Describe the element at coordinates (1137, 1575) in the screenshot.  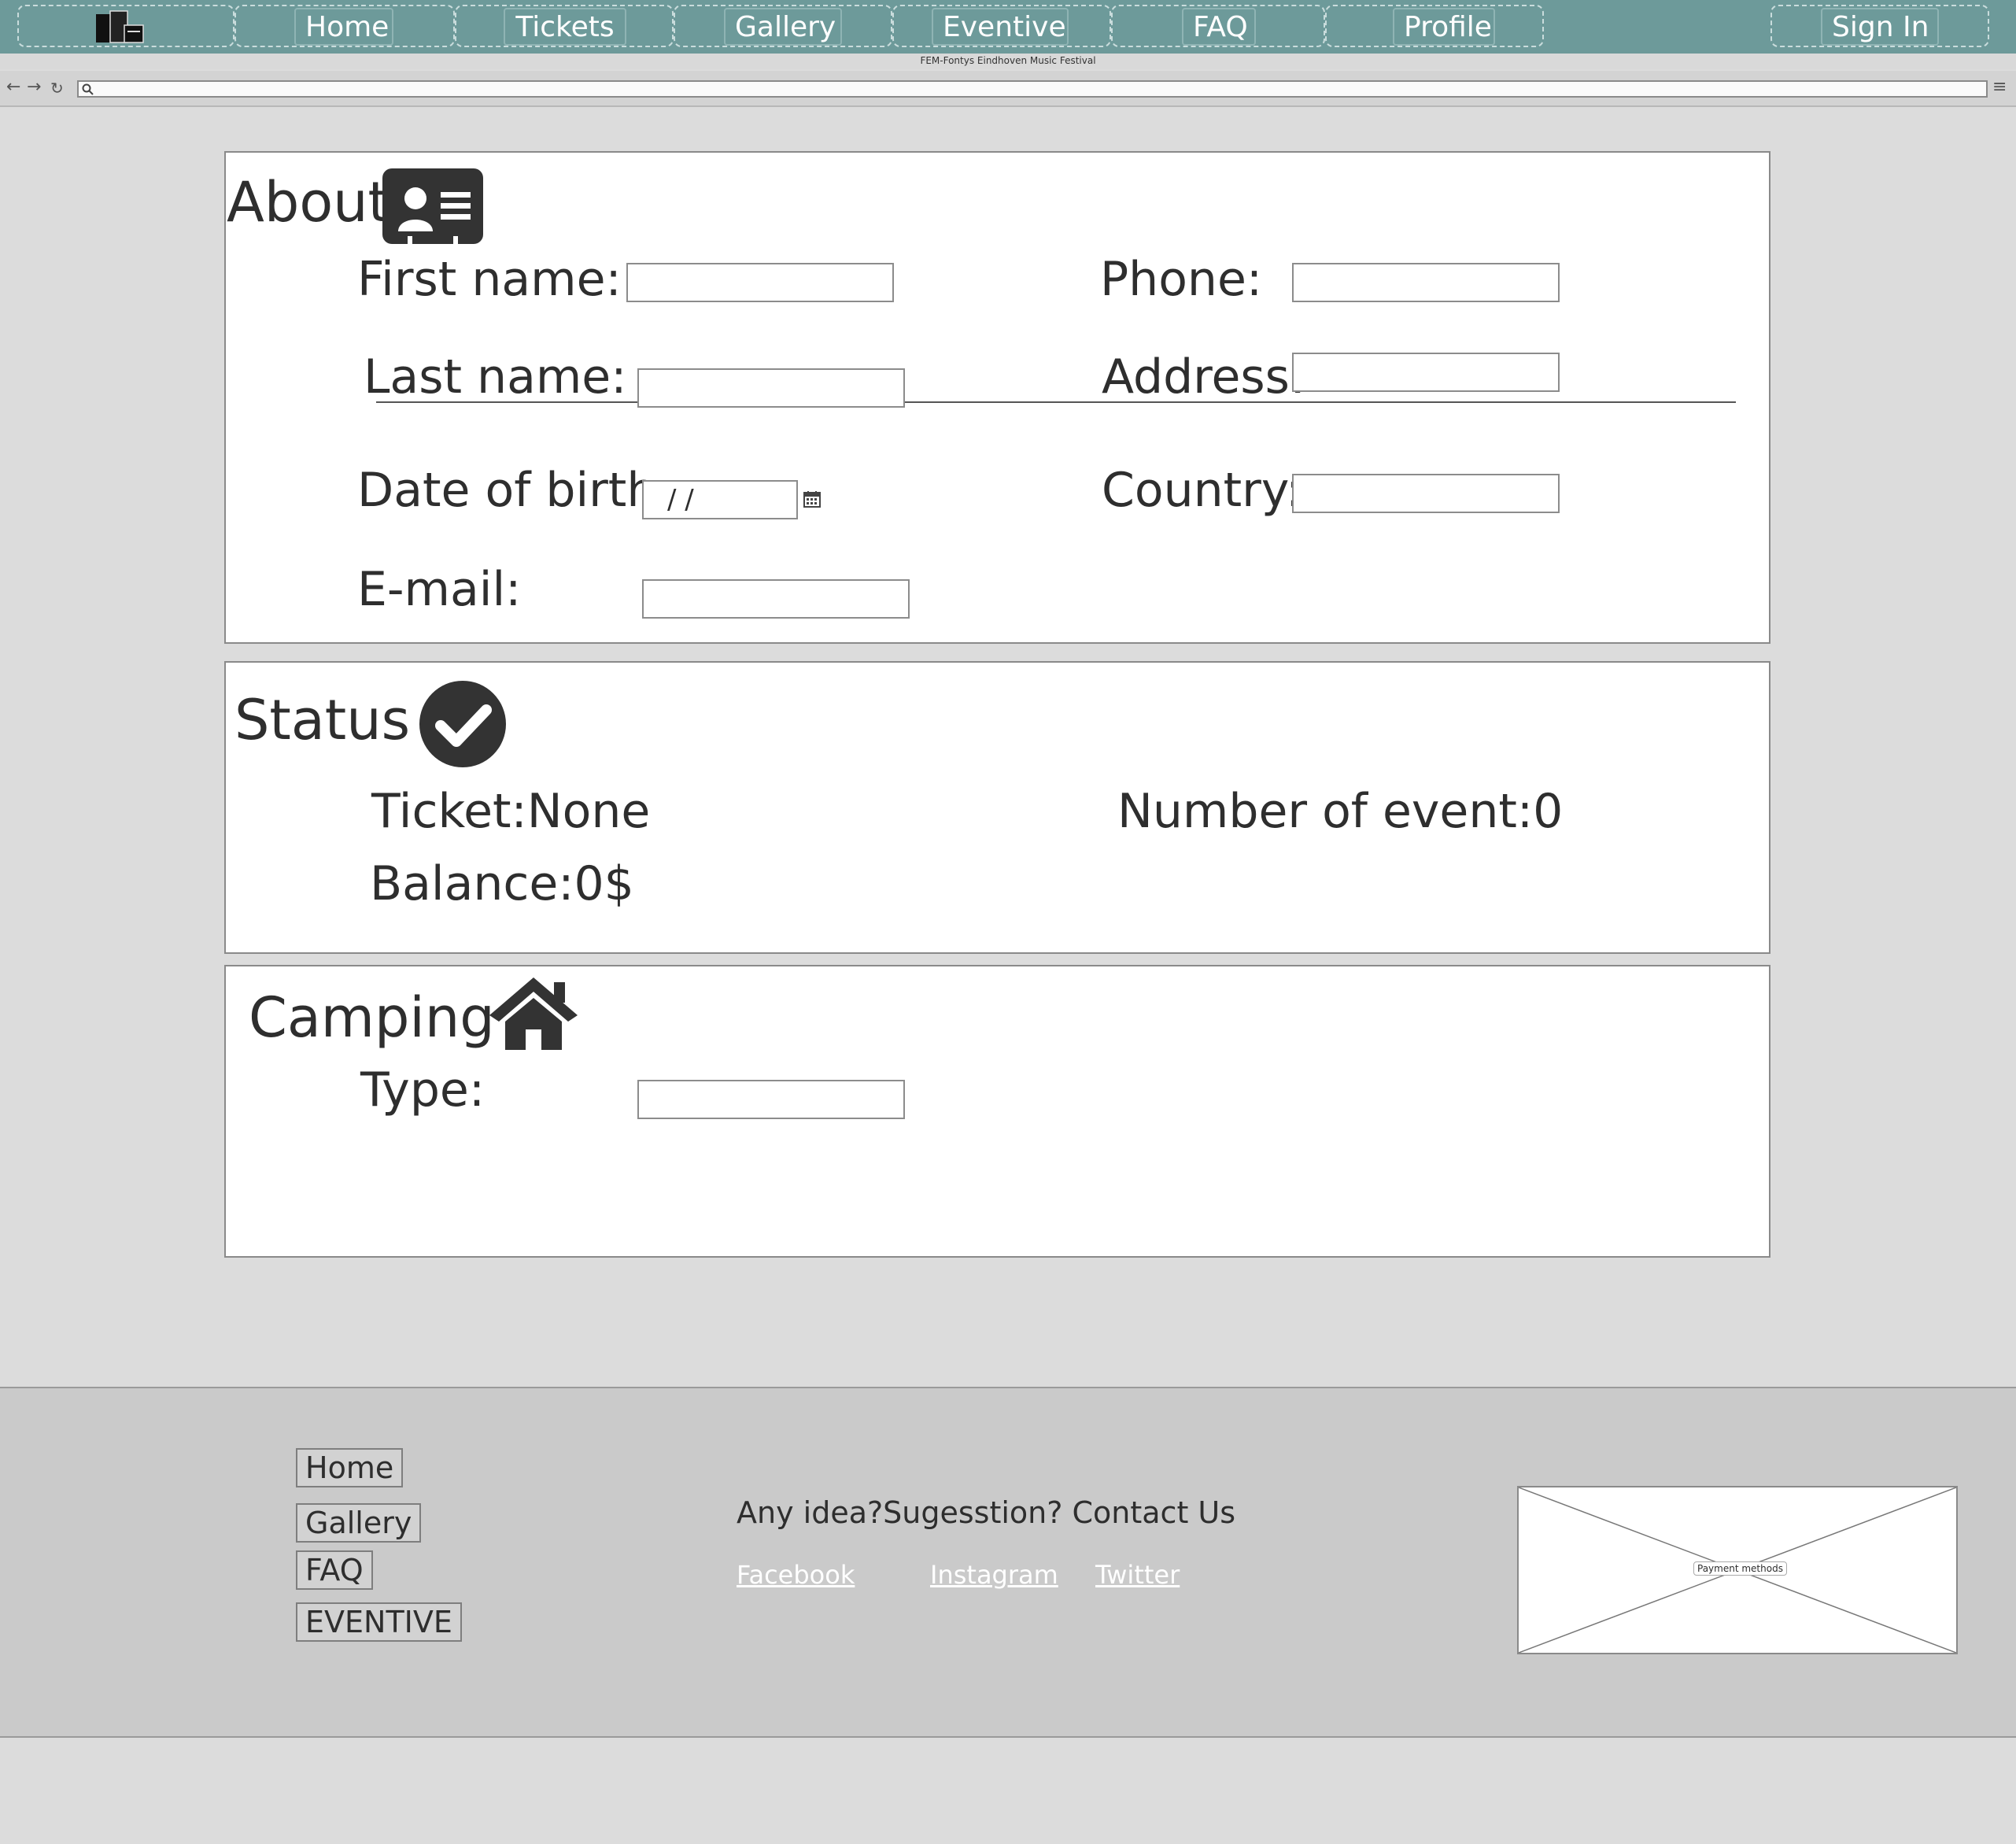
I see `twitter-link: Twitter` at that location.